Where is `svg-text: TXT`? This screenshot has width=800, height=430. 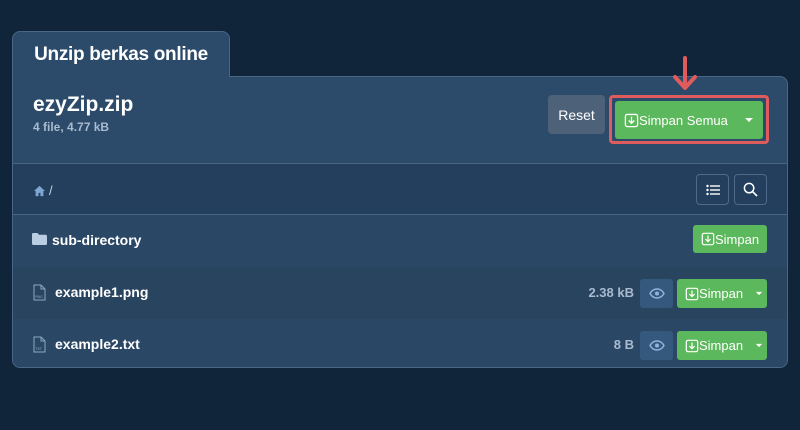 svg-text: TXT is located at coordinates (38, 349).